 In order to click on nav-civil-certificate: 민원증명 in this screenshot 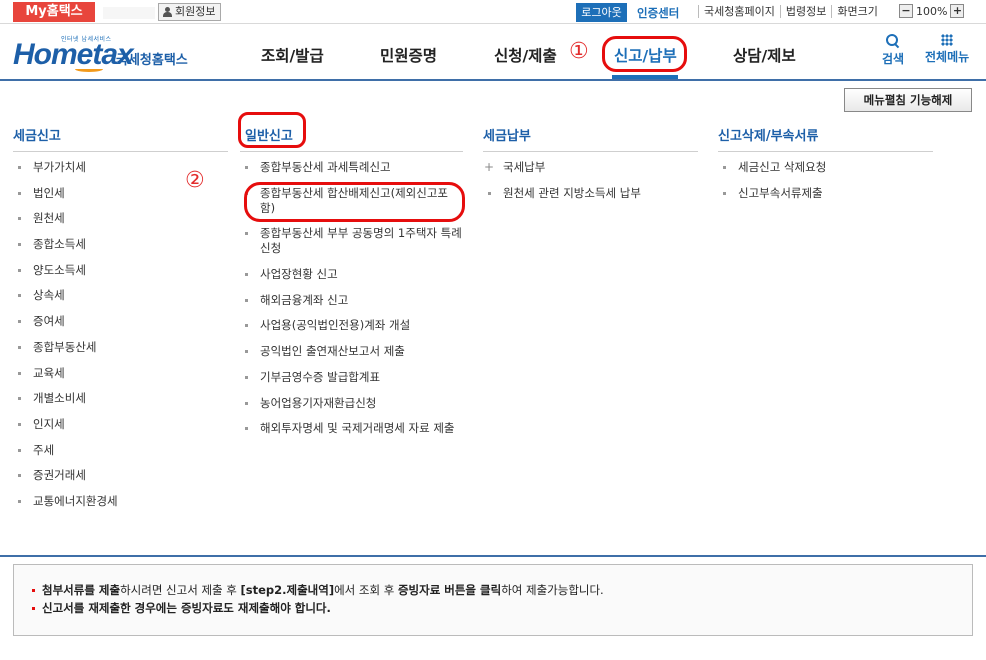, I will do `click(408, 55)`.